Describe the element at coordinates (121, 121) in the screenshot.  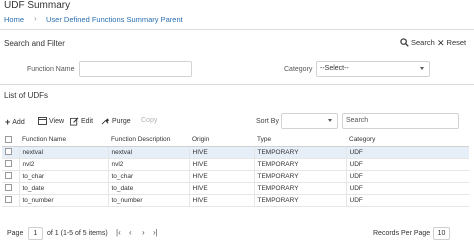
I see `purge-button-label: Purge` at that location.